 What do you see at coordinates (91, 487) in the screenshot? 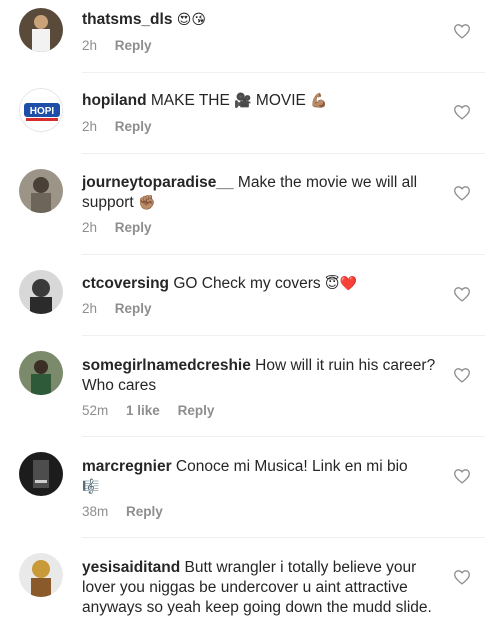
I see `comment-emoji: 🎼` at bounding box center [91, 487].